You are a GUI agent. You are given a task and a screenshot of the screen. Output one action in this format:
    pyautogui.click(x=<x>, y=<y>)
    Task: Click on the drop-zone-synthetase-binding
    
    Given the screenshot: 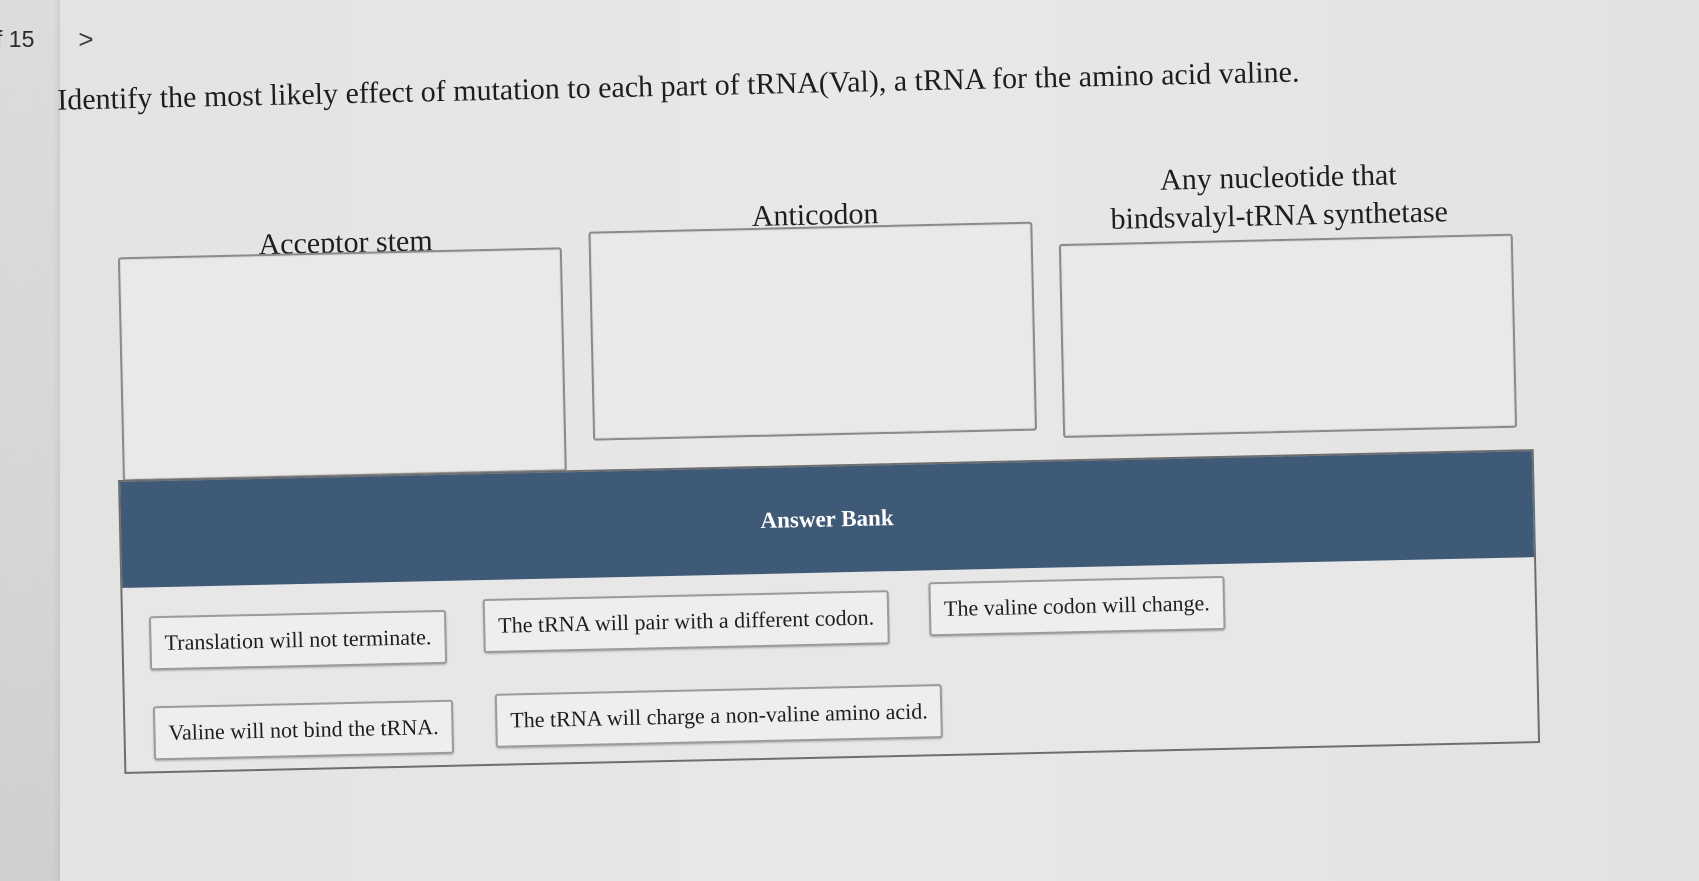 What is the action you would take?
    pyautogui.click(x=1288, y=335)
    